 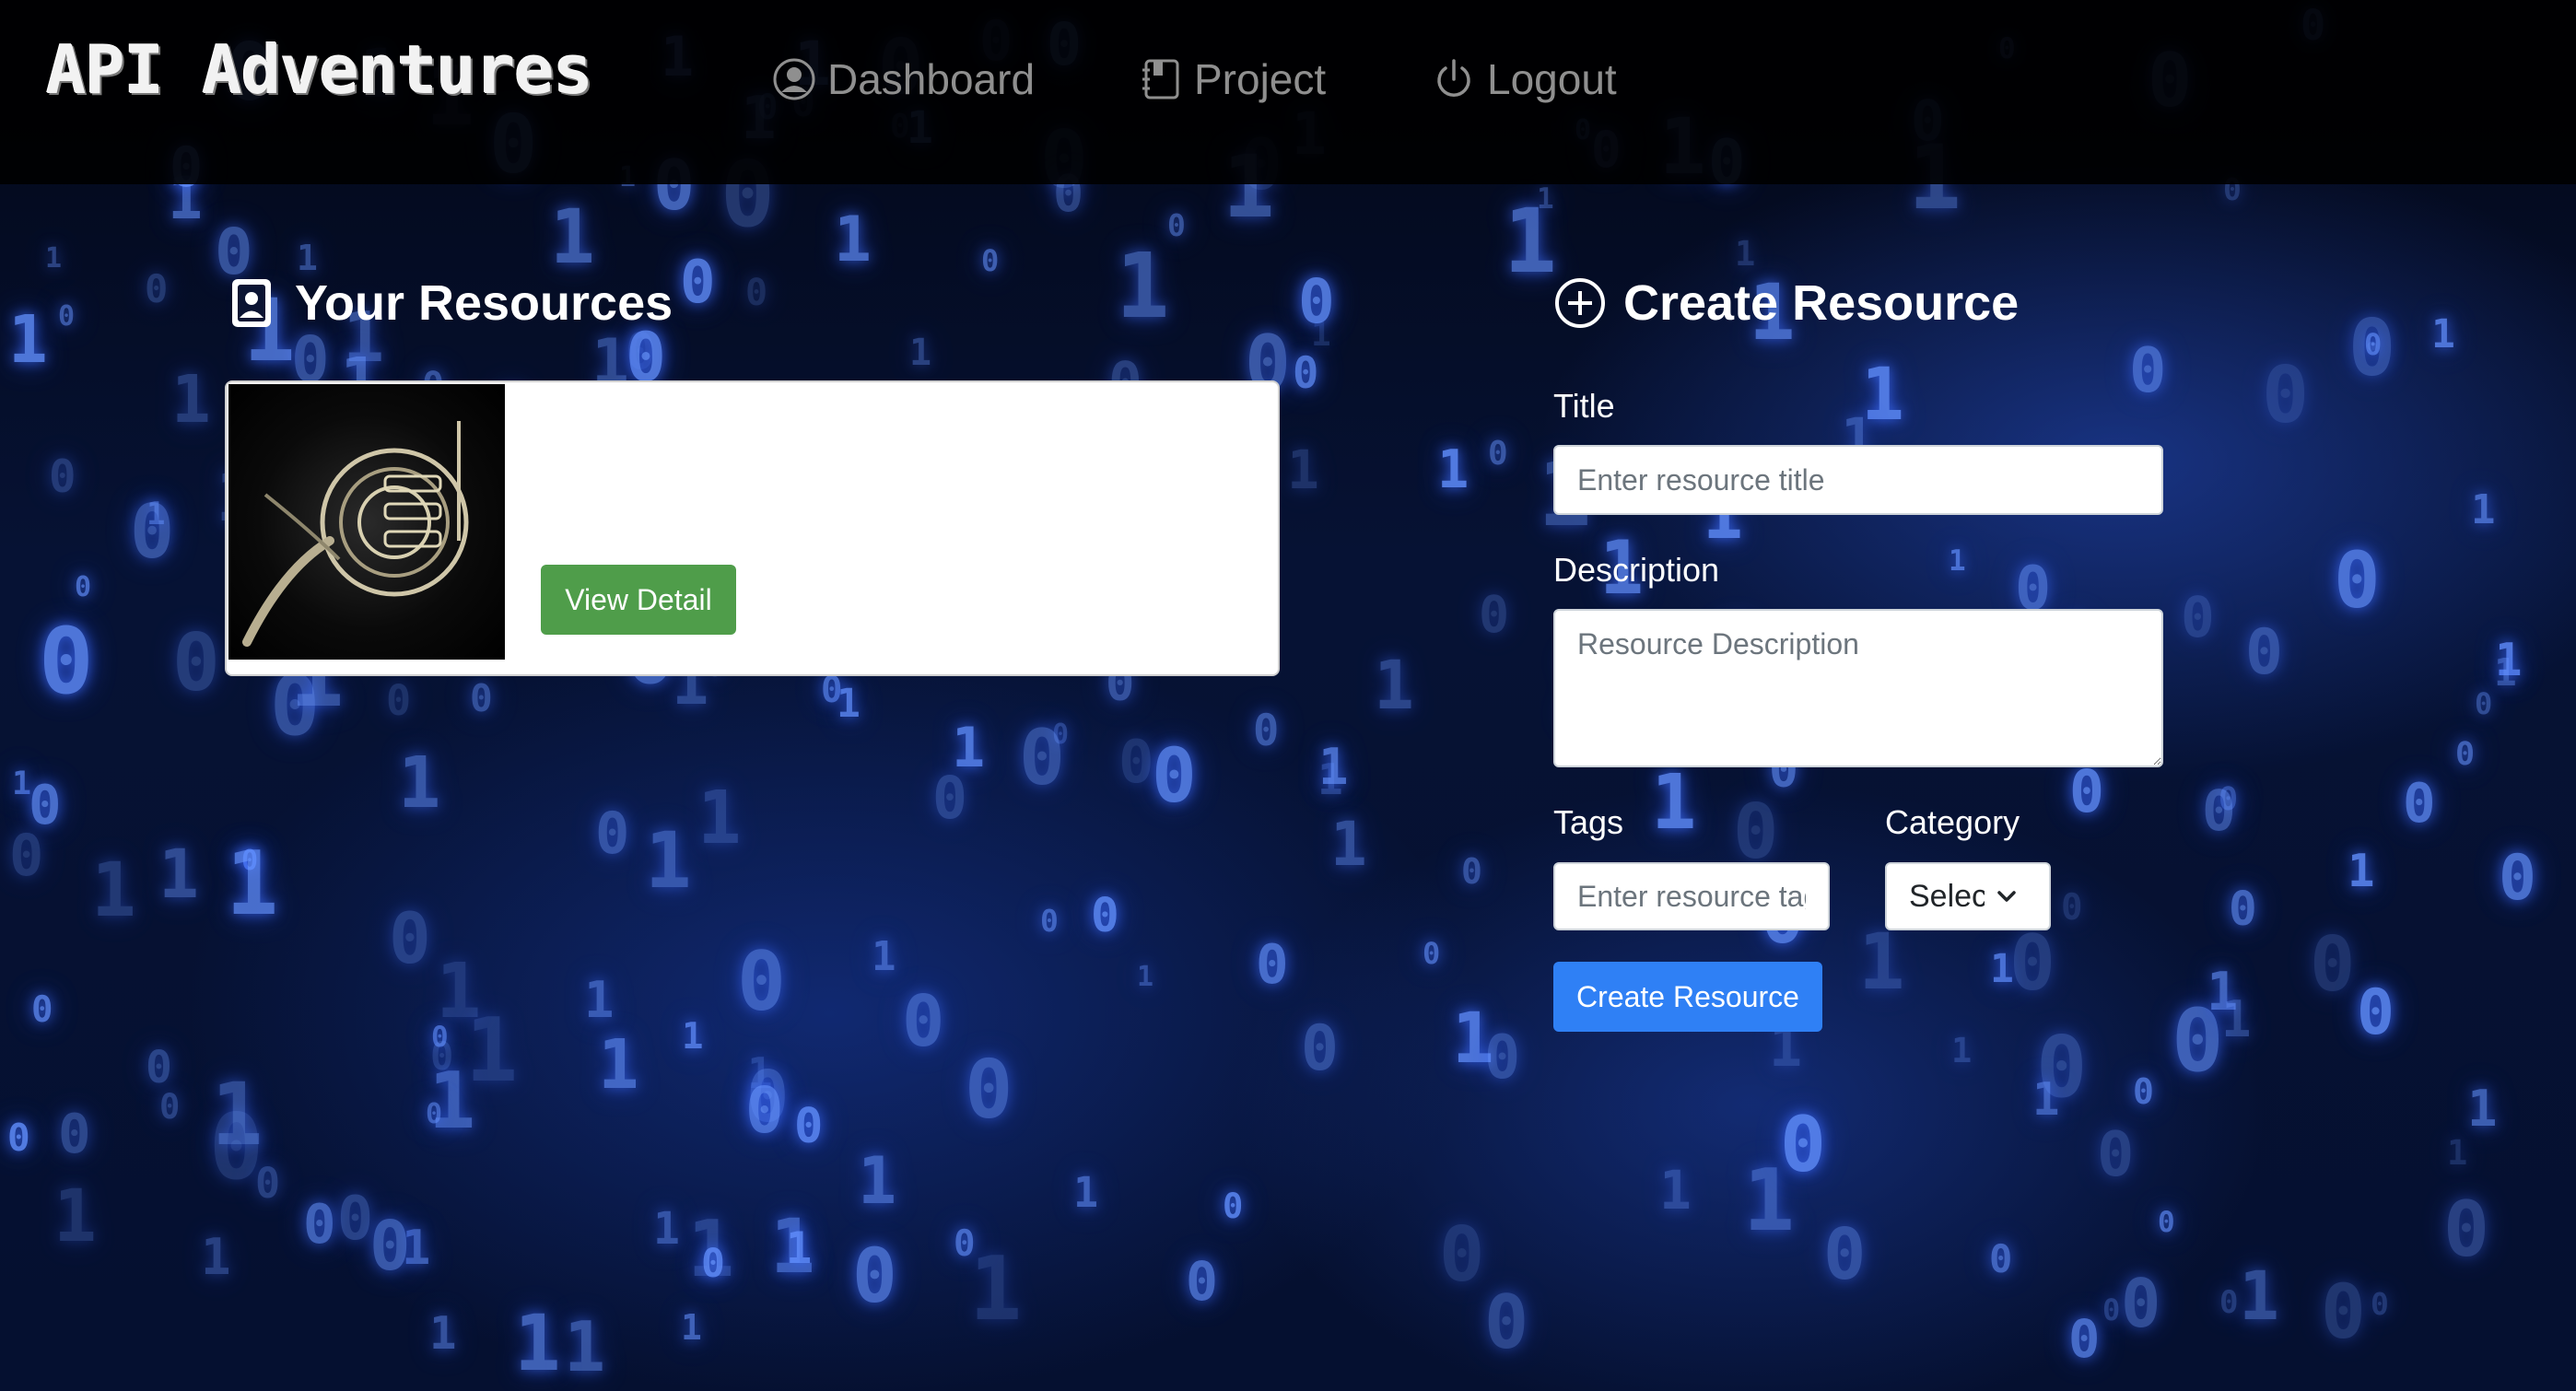 I want to click on your-resources-title: Your Resources, so click(x=484, y=303).